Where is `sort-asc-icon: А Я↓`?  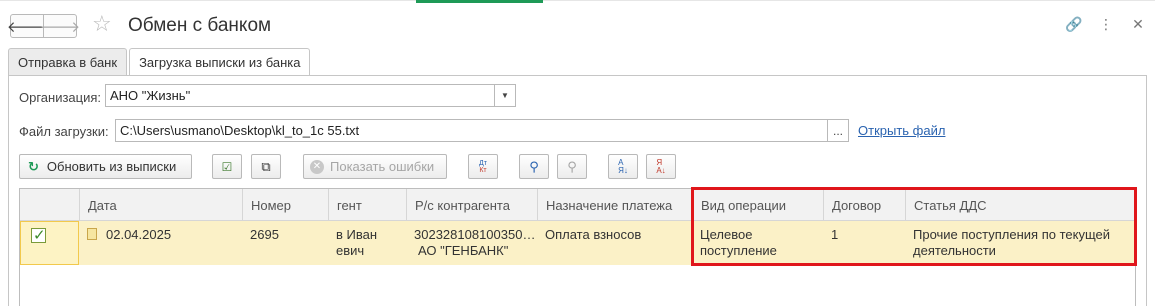 sort-asc-icon: А Я↓ is located at coordinates (623, 166).